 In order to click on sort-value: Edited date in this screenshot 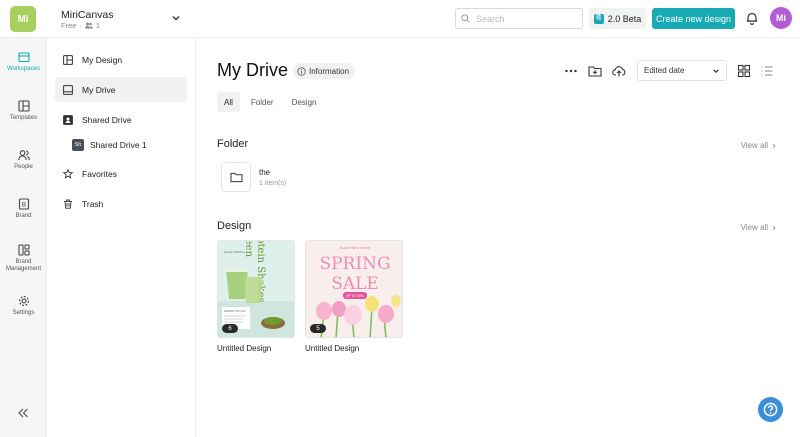, I will do `click(664, 70)`.